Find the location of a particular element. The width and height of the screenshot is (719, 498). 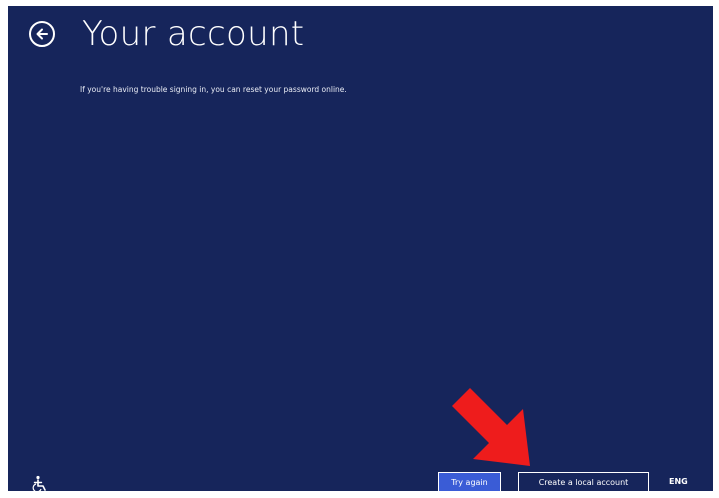

language-indicator: ENG is located at coordinates (678, 482).